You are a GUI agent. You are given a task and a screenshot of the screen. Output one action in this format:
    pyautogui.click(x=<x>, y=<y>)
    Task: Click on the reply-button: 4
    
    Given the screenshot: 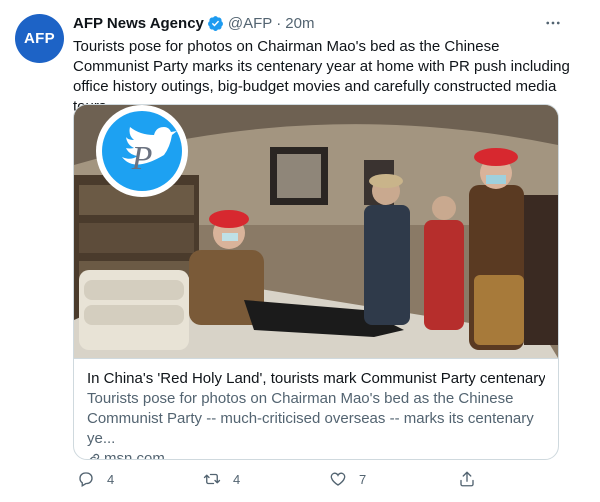 What is the action you would take?
    pyautogui.click(x=95, y=479)
    